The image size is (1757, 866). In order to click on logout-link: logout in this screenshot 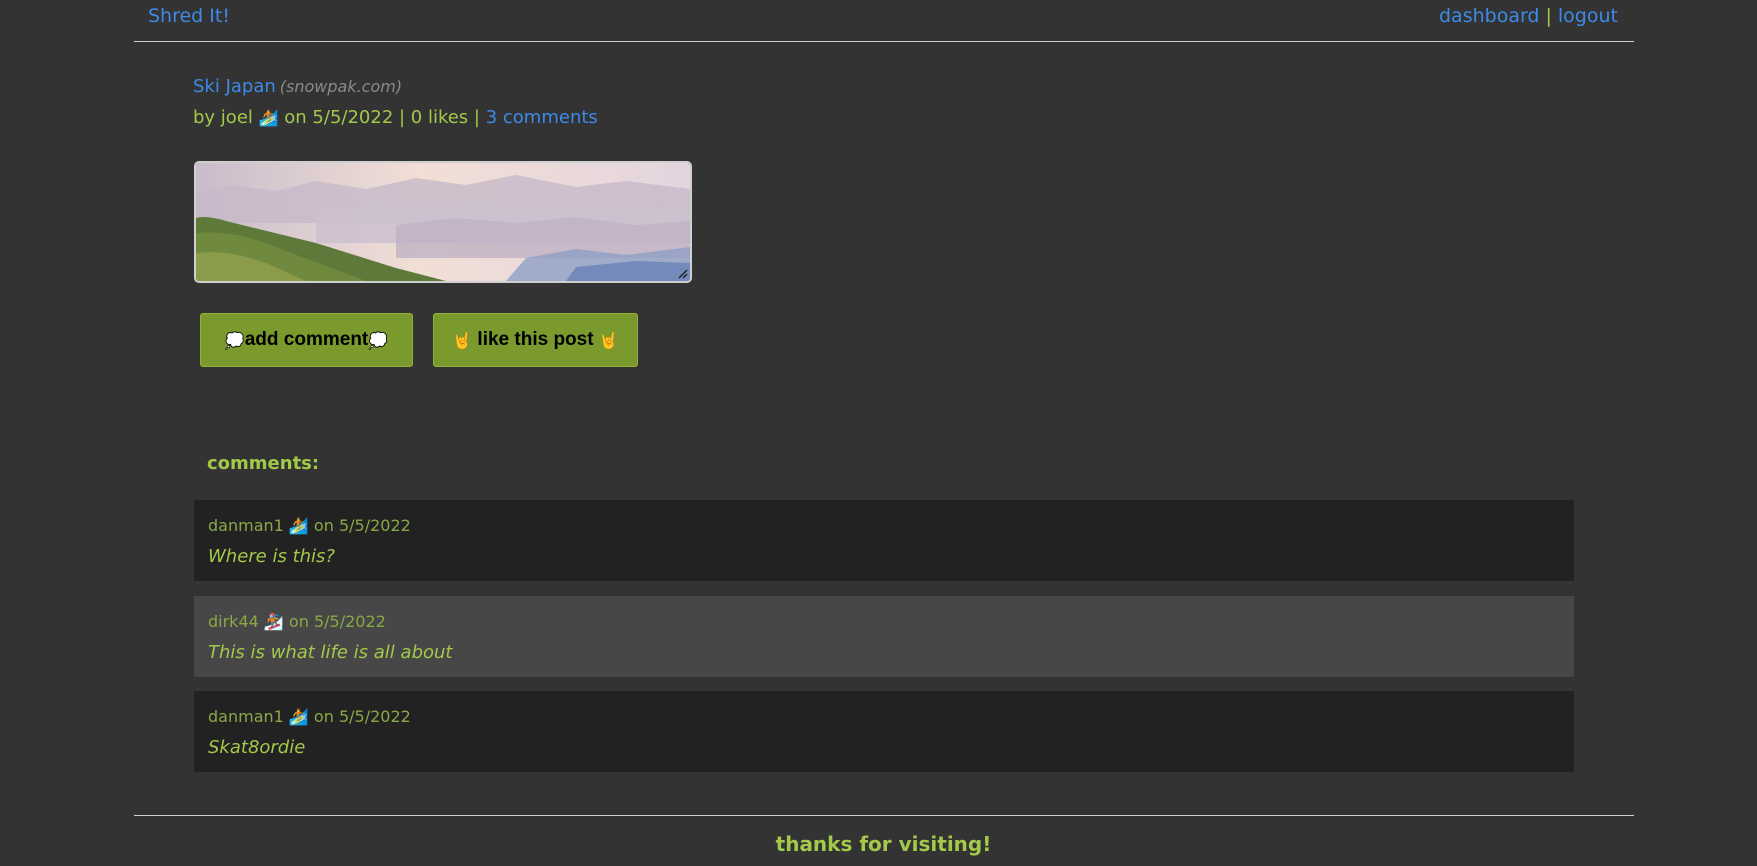, I will do `click(1588, 16)`.